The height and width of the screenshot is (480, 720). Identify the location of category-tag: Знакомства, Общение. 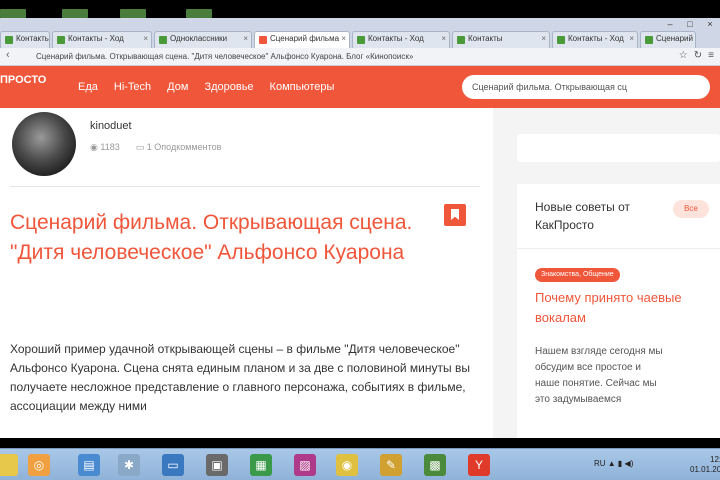
(577, 275).